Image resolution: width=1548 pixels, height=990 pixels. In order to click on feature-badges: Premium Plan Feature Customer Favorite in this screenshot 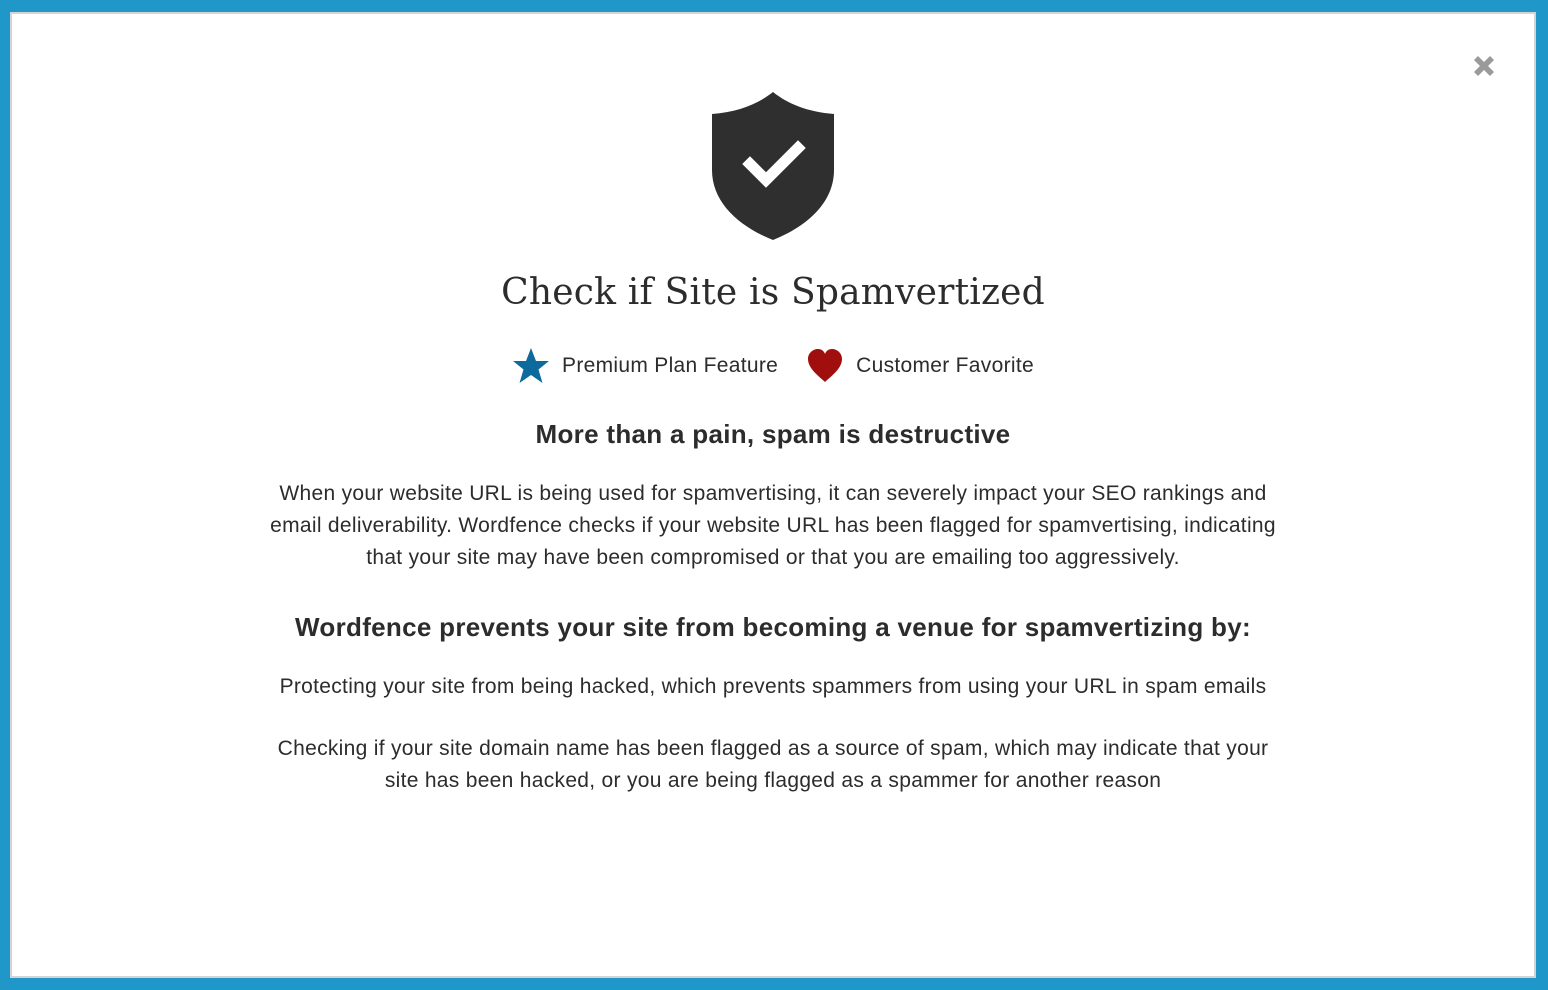, I will do `click(773, 366)`.